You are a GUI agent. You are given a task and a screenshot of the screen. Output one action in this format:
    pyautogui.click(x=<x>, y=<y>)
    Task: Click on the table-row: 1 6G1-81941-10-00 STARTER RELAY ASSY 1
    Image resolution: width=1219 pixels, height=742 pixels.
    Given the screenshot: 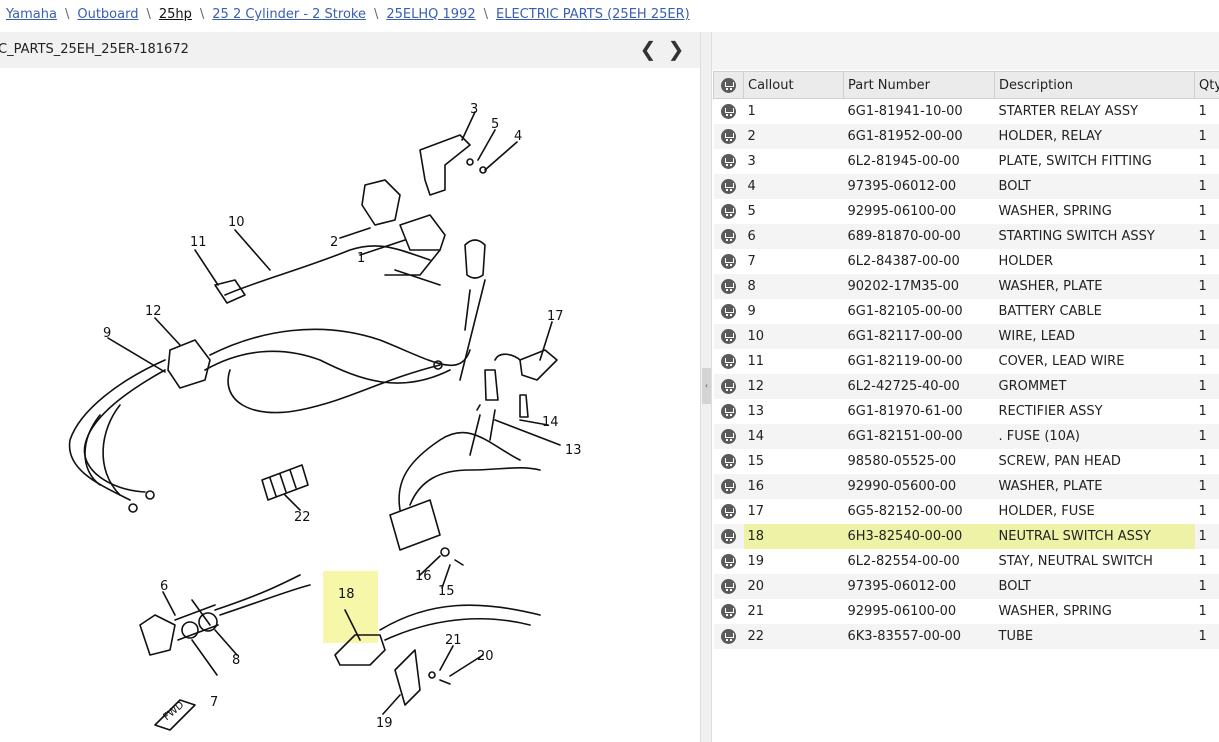 What is the action you would take?
    pyautogui.click(x=966, y=112)
    